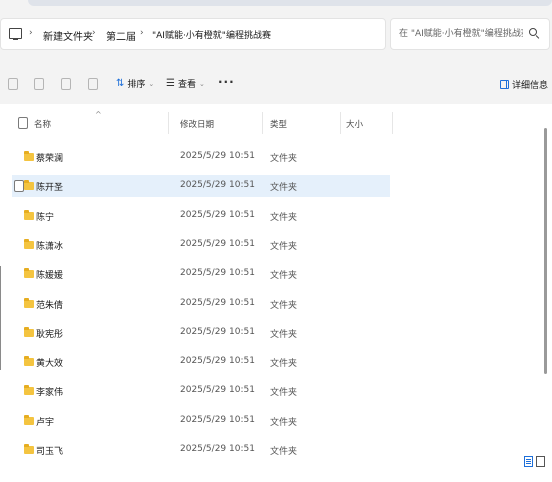 The height and width of the screenshot is (482, 552). Describe the element at coordinates (121, 35) in the screenshot. I see `breadcrumb-item-second-session: 第二届` at that location.